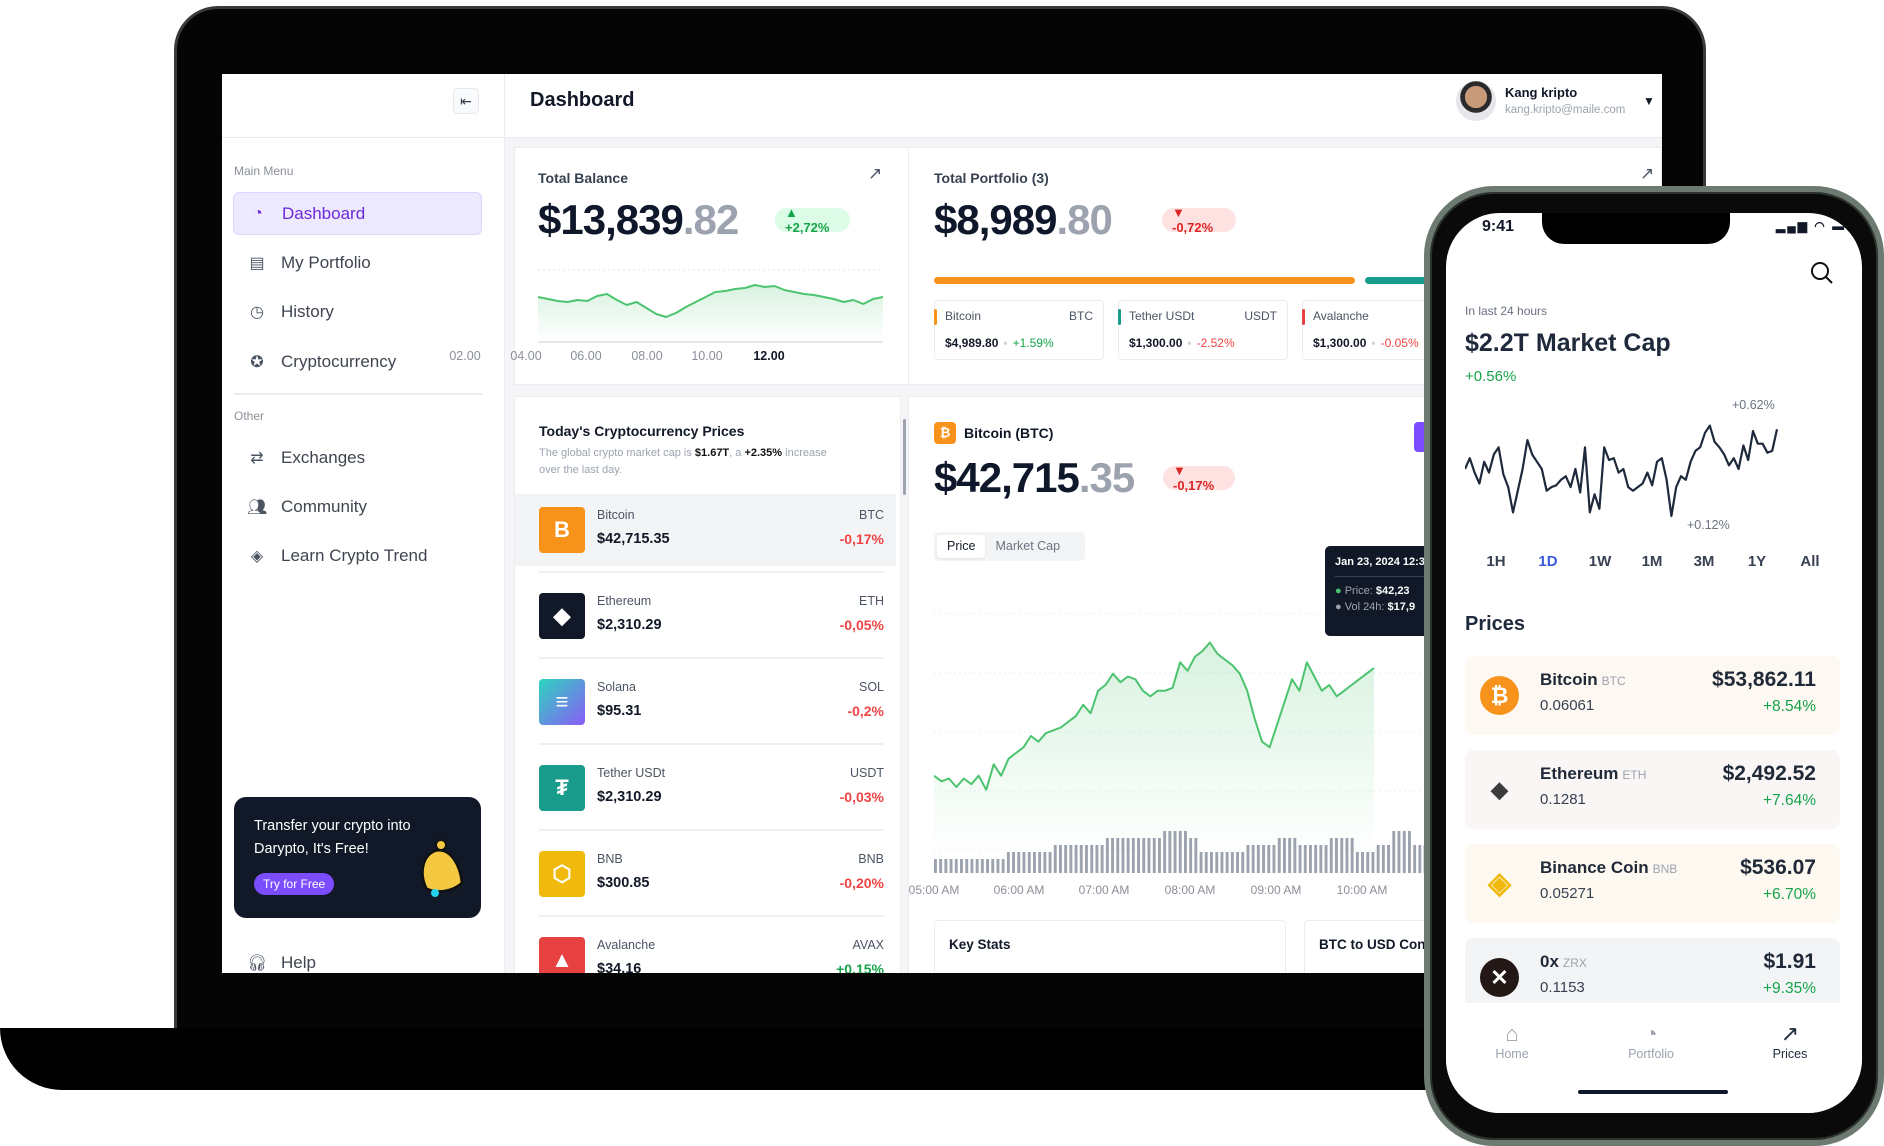  I want to click on market-cap-line, so click(1622, 471).